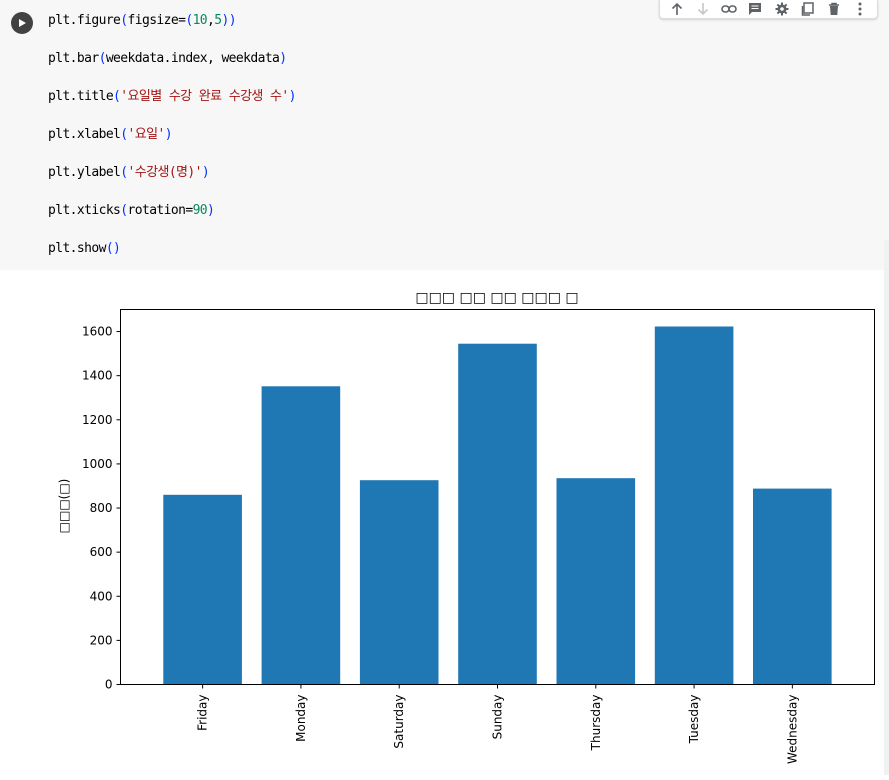 This screenshot has width=889, height=780. Describe the element at coordinates (192, 58) in the screenshot. I see `code-token: weekdata.index, weekdata` at that location.